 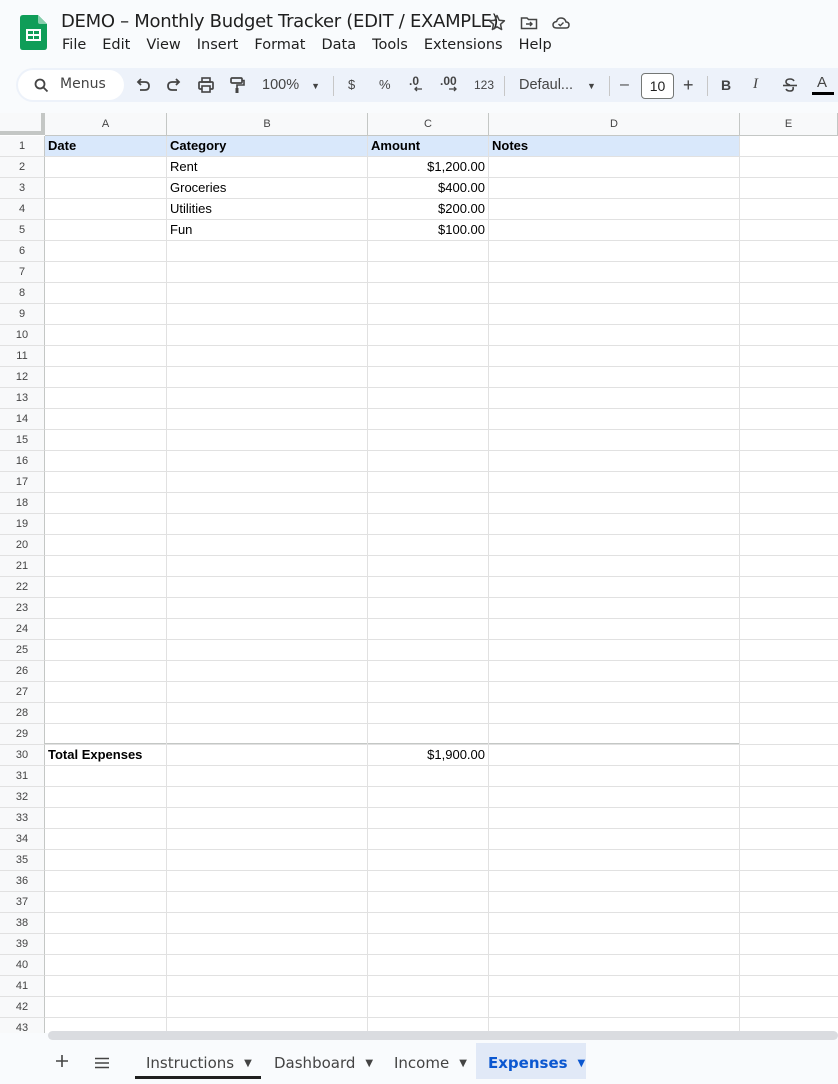 I want to click on row-header-26: 26, so click(x=22, y=671).